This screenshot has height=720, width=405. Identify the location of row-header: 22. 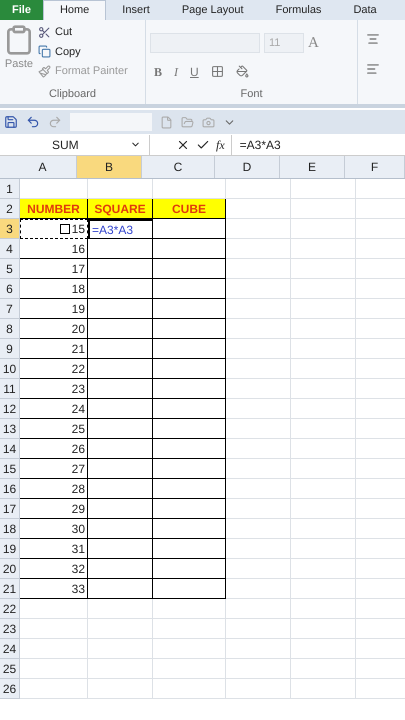
(10, 609).